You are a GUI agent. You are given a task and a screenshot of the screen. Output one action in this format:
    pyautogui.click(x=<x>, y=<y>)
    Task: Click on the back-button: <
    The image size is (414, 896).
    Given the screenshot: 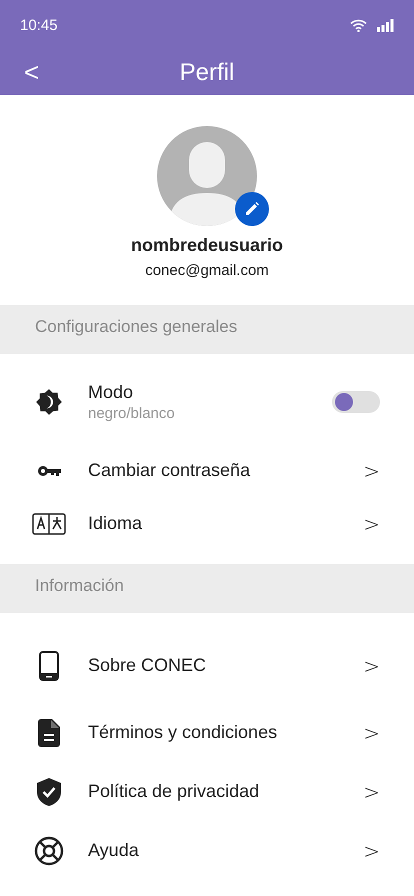 What is the action you would take?
    pyautogui.click(x=32, y=72)
    